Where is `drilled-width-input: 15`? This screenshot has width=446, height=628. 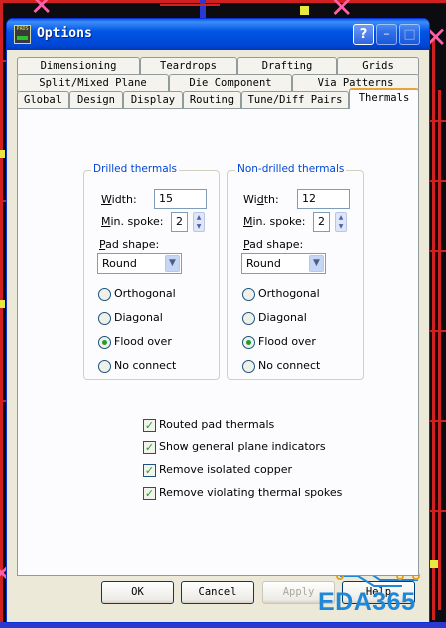
drilled-width-input: 15 is located at coordinates (180, 199).